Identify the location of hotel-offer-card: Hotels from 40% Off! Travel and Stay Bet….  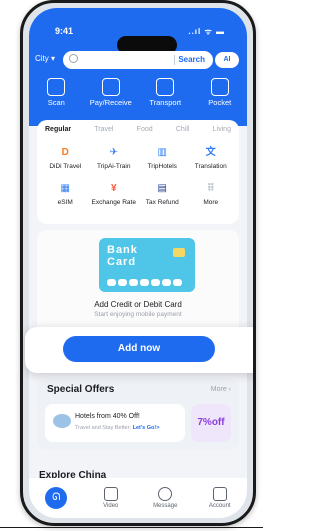
(115, 423).